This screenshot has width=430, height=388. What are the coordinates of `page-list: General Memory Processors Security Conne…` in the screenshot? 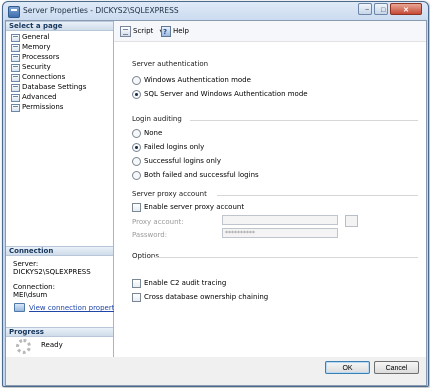 It's located at (60, 72).